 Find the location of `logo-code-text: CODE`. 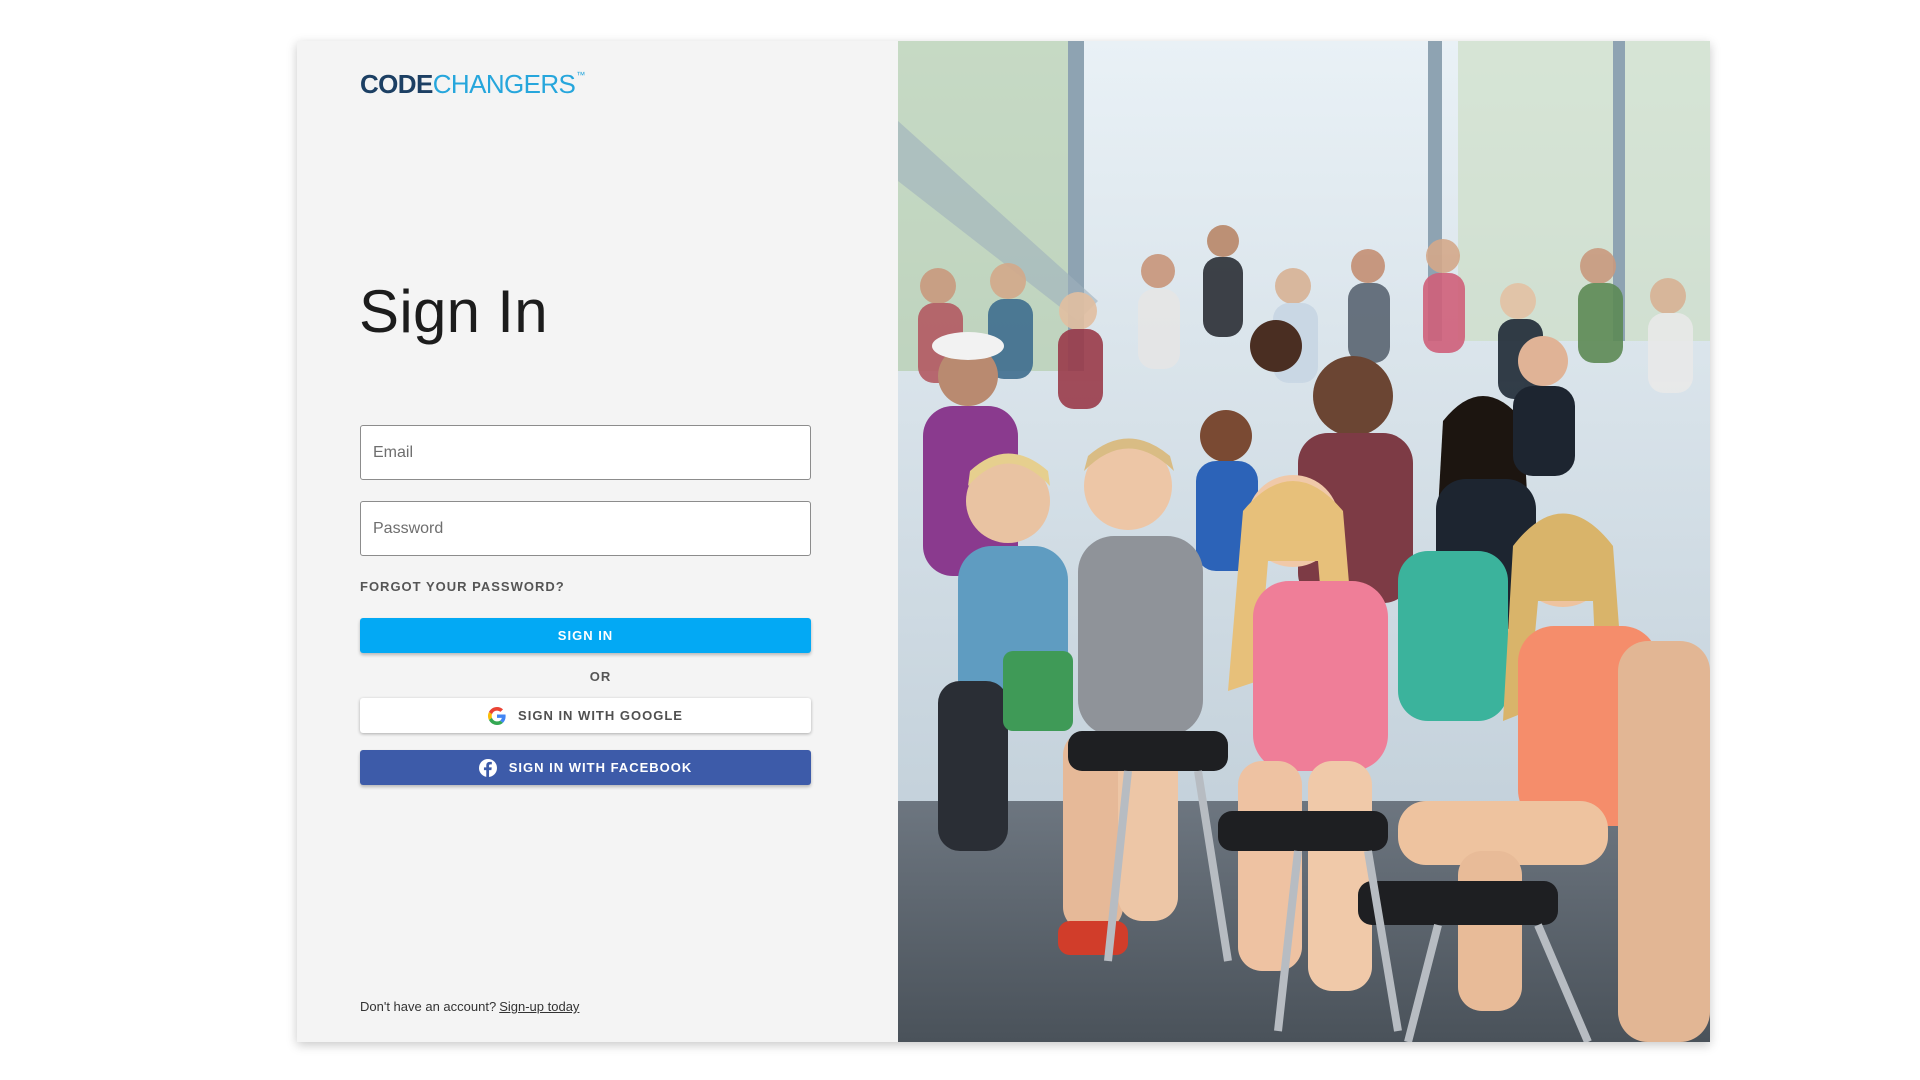

logo-code-text: CODE is located at coordinates (396, 84).